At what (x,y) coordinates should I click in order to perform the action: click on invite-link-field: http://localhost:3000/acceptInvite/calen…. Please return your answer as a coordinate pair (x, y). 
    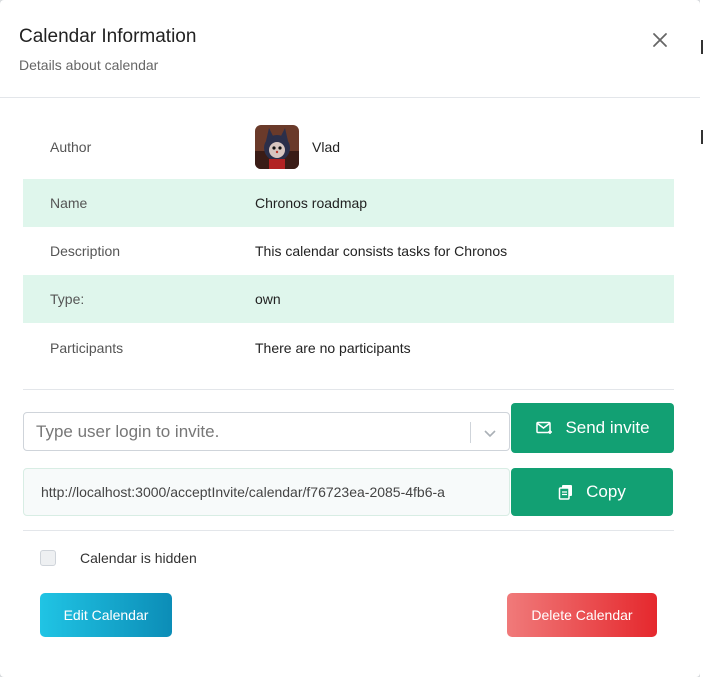
    Looking at the image, I should click on (266, 492).